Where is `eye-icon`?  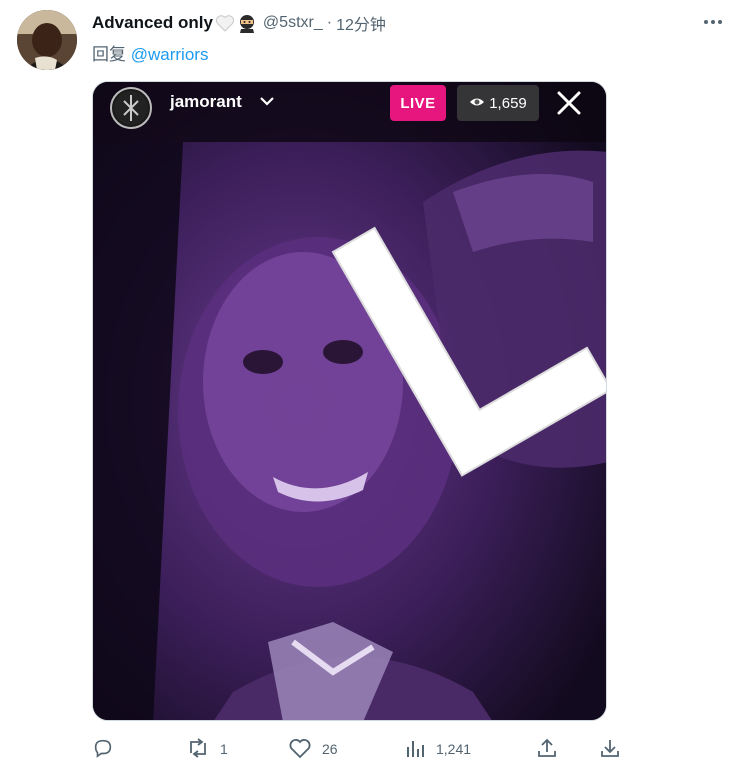
eye-icon is located at coordinates (477, 103).